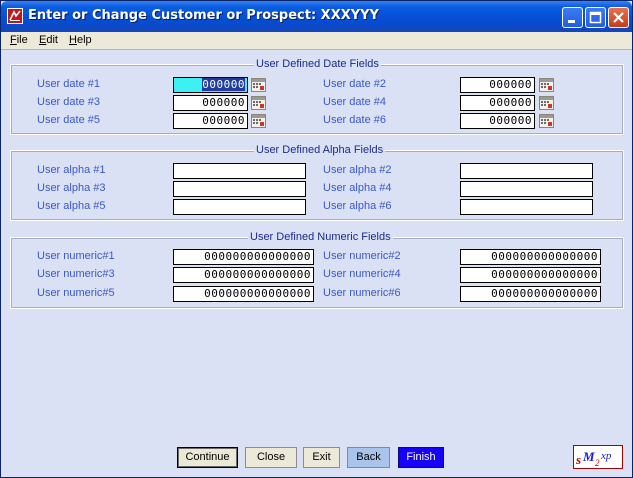  I want to click on user-alpha-5-label: User alpha #5, so click(71, 206).